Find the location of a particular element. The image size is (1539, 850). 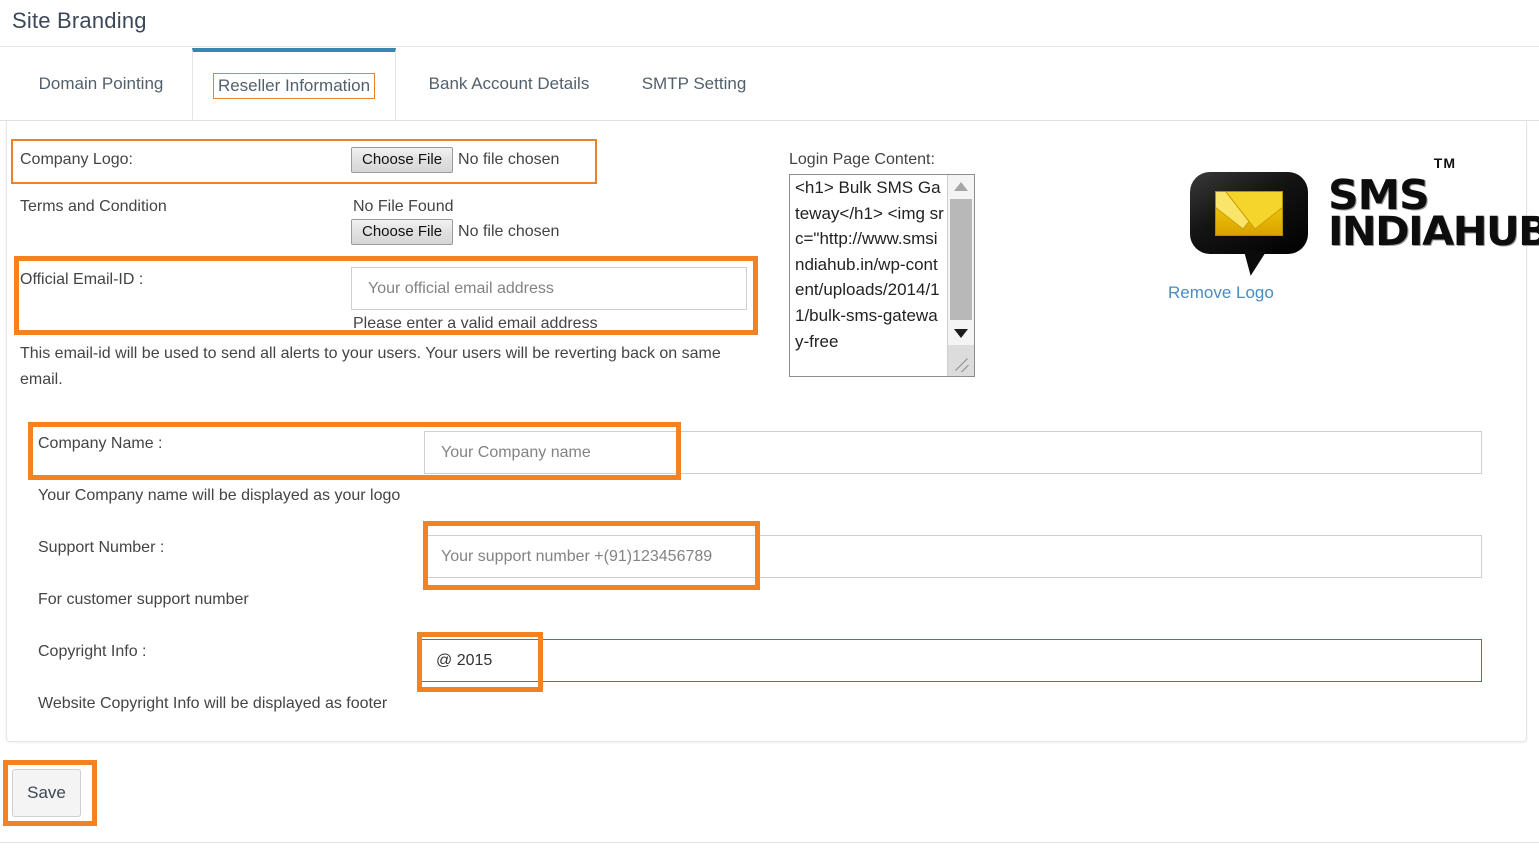

company-name-input is located at coordinates (953, 452).